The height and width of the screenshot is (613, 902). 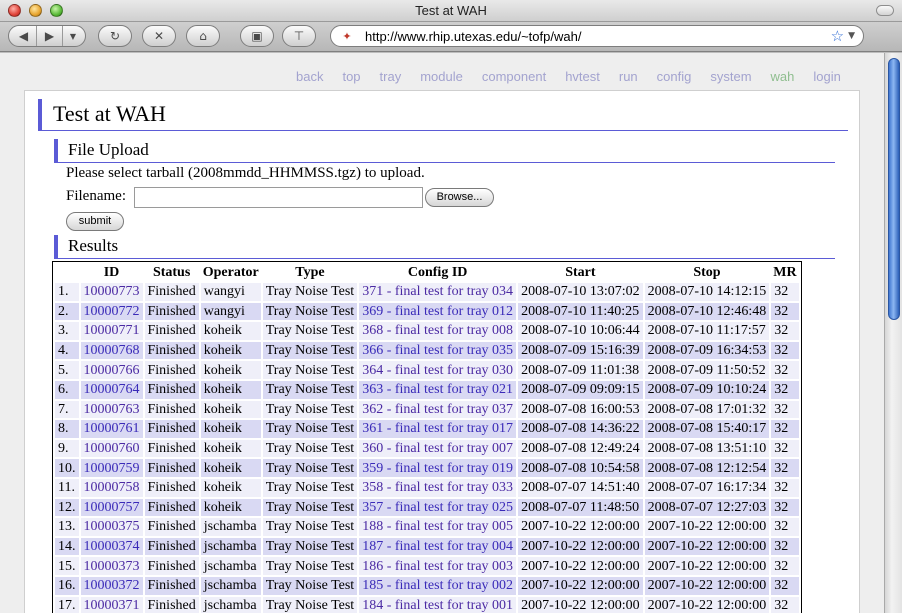 I want to click on column-header: Type, so click(x=310, y=272).